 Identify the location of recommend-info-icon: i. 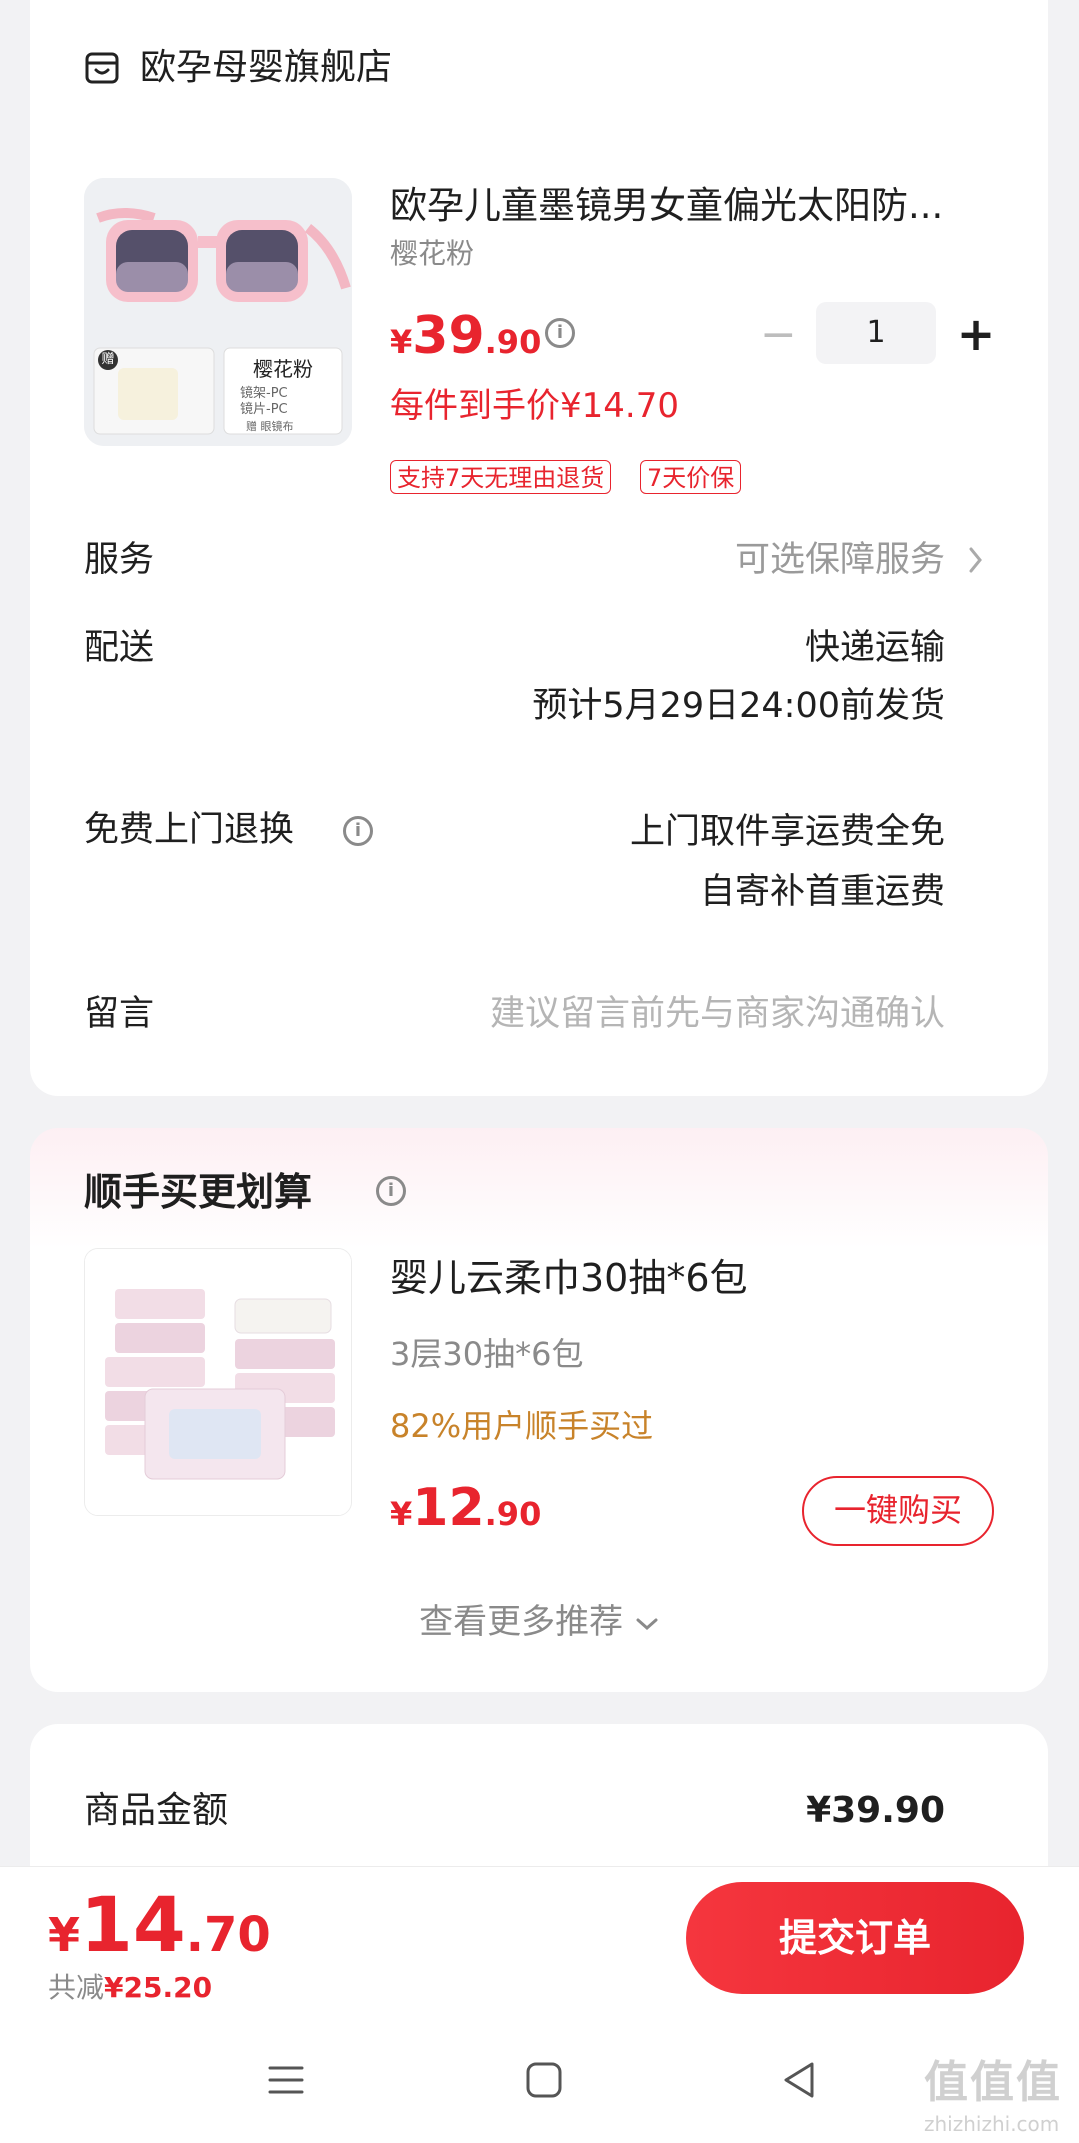
(391, 1191).